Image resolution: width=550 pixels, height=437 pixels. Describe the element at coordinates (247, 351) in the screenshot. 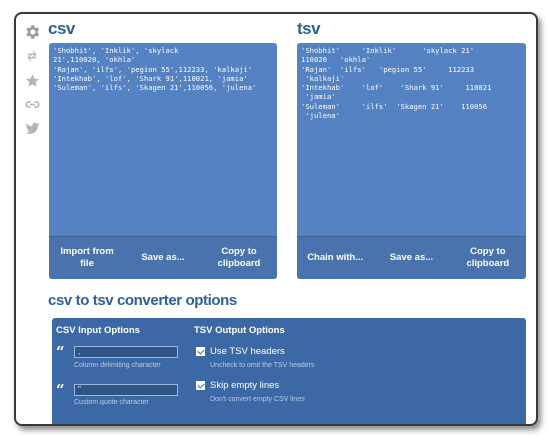

I see `use-tsv-headers-label: Use TSV headers` at that location.